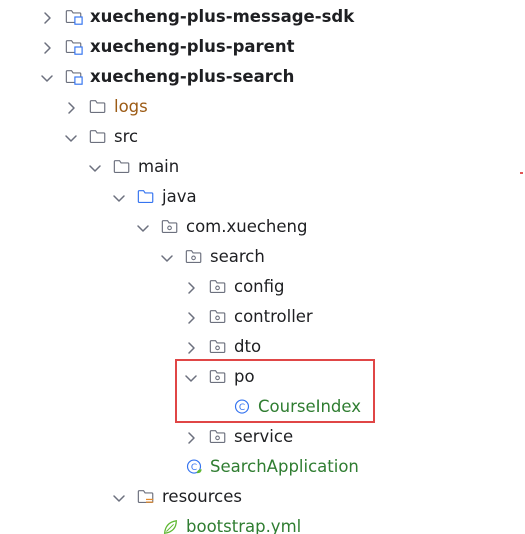 The height and width of the screenshot is (534, 525). I want to click on class-icon: C, so click(242, 407).